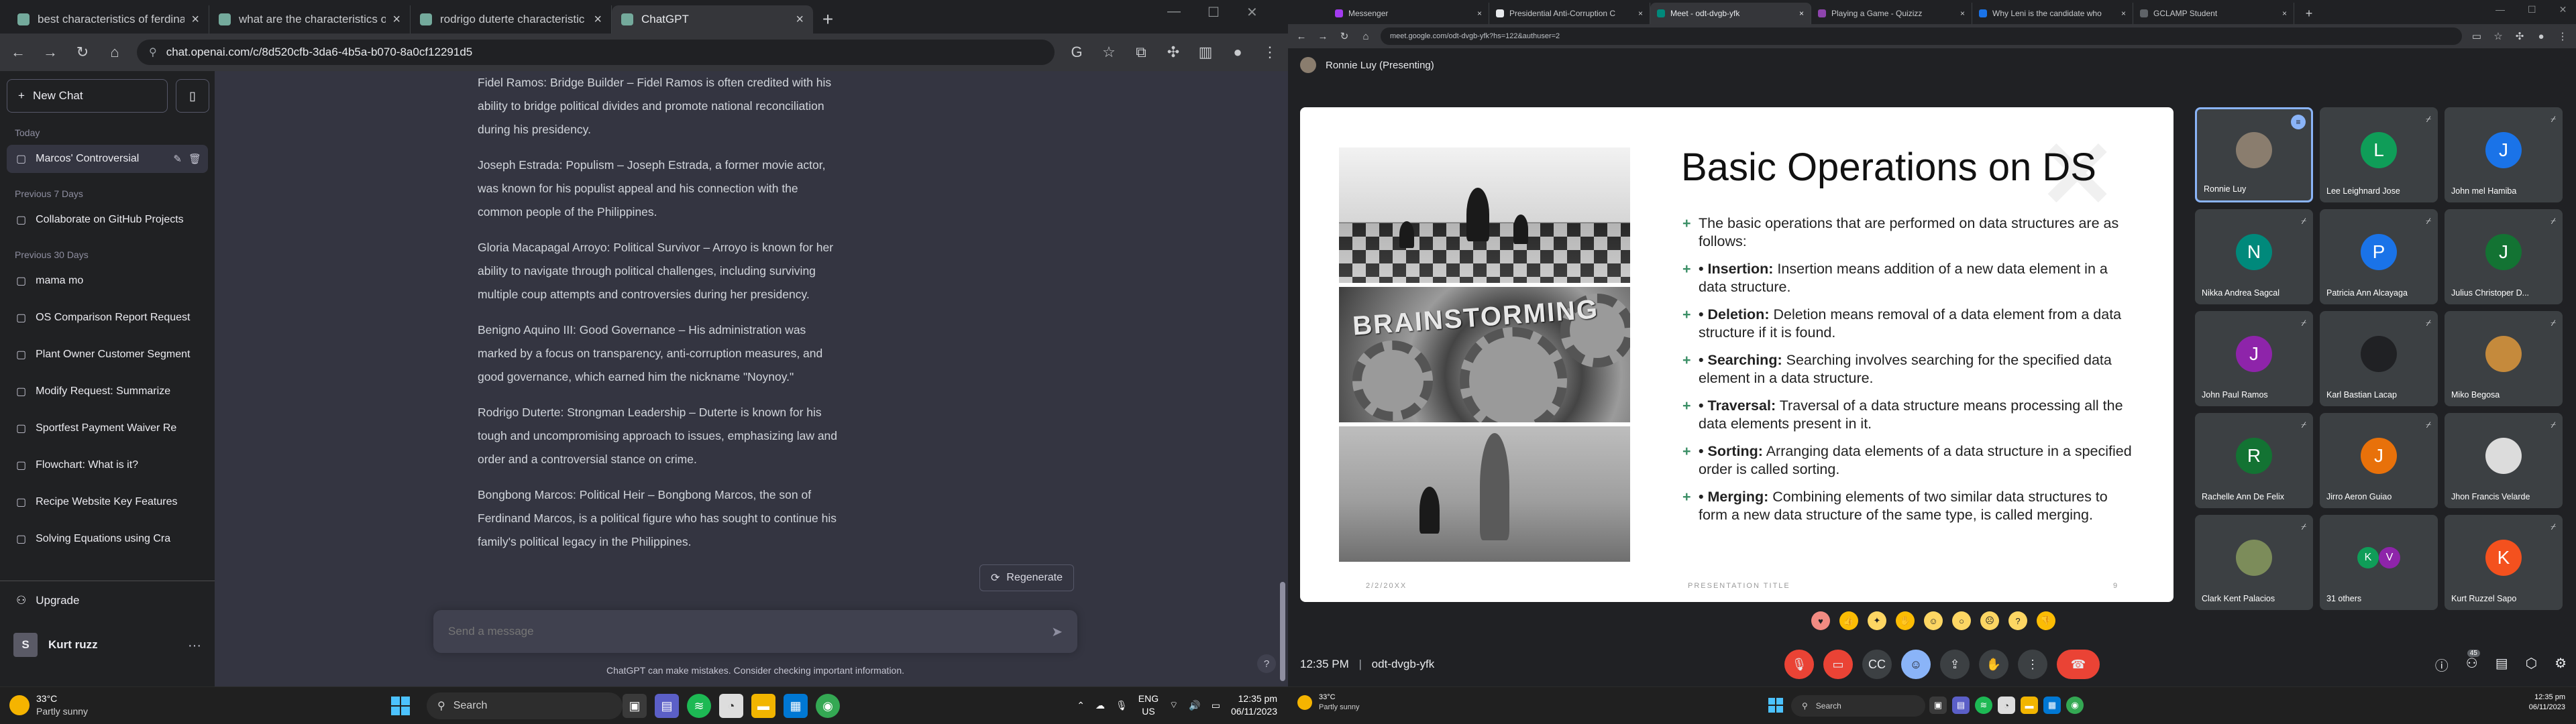 Image resolution: width=2576 pixels, height=724 pixels. Describe the element at coordinates (2519, 36) in the screenshot. I see `extensions-puzzle-icon: ✣` at that location.